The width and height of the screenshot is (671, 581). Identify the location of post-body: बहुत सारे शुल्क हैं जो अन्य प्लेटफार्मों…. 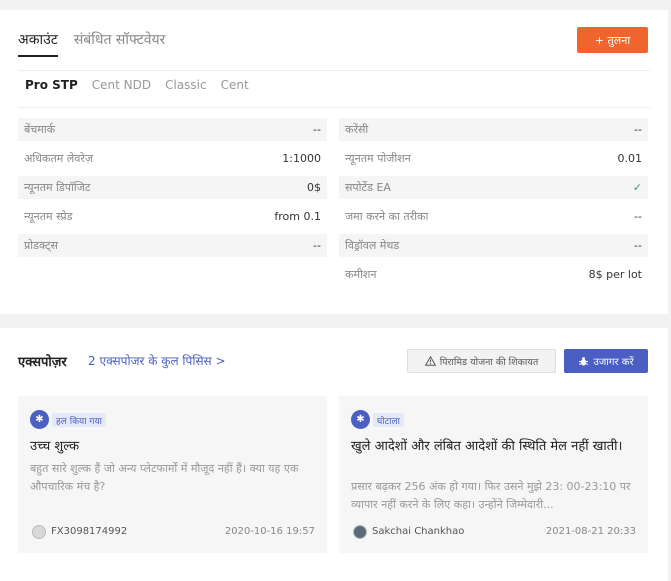
(164, 477).